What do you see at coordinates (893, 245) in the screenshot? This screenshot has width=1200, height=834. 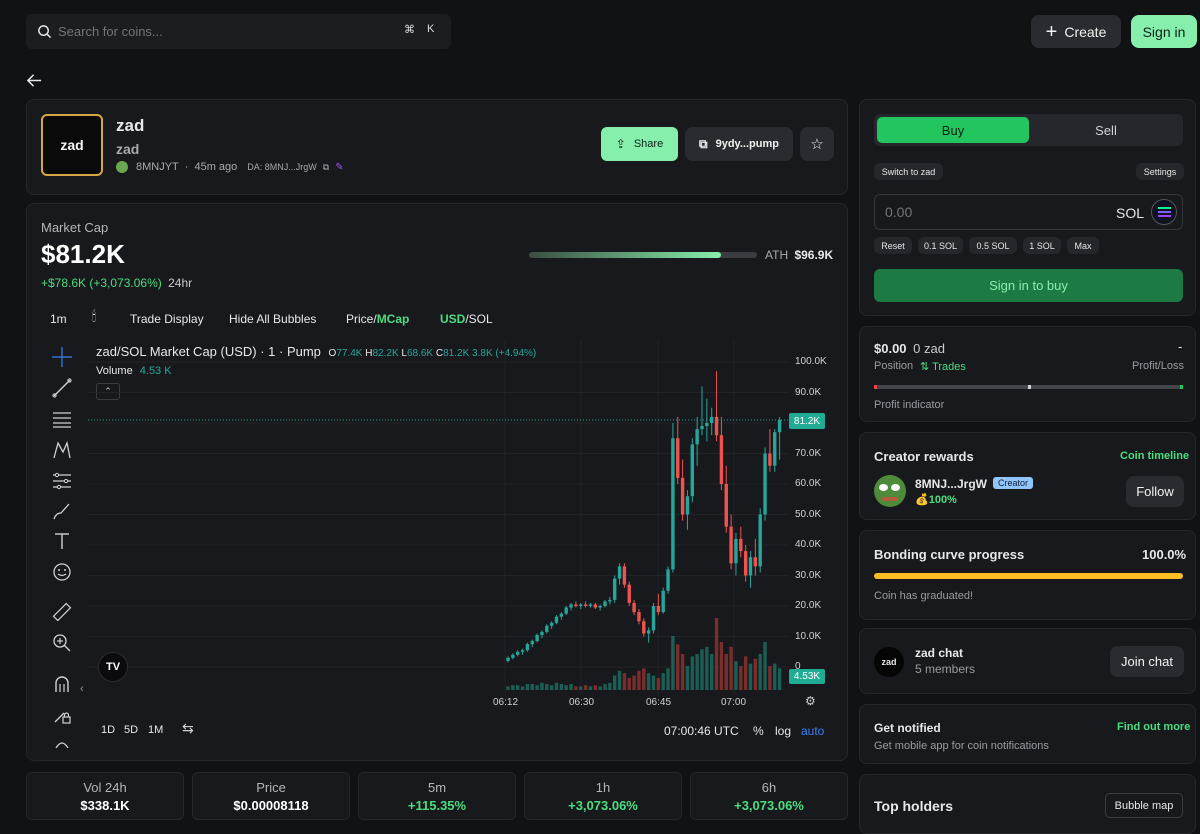 I see `quick-amount-button: Reset` at bounding box center [893, 245].